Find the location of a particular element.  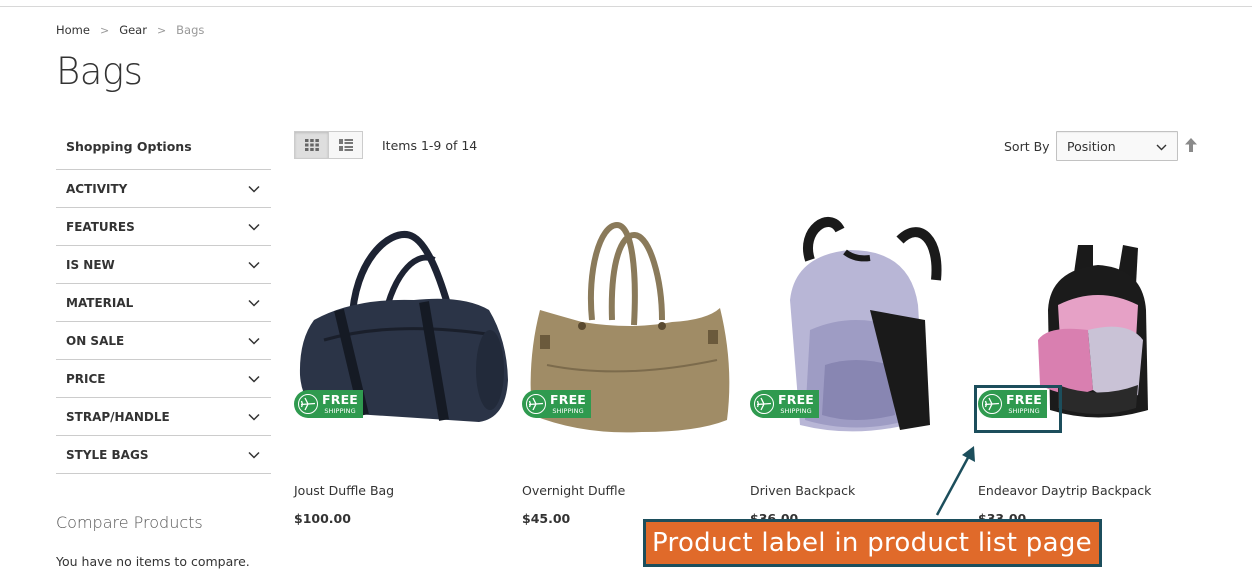

filter-label: MATERIAL is located at coordinates (100, 302).